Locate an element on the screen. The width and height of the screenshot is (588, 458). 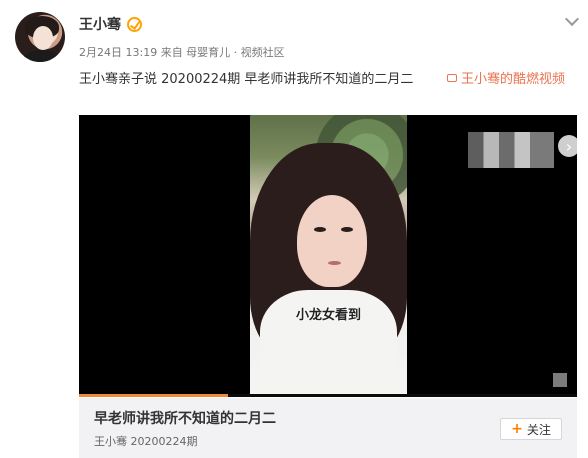
card-subtitle: 王小骞 20200224期 is located at coordinates (146, 441).